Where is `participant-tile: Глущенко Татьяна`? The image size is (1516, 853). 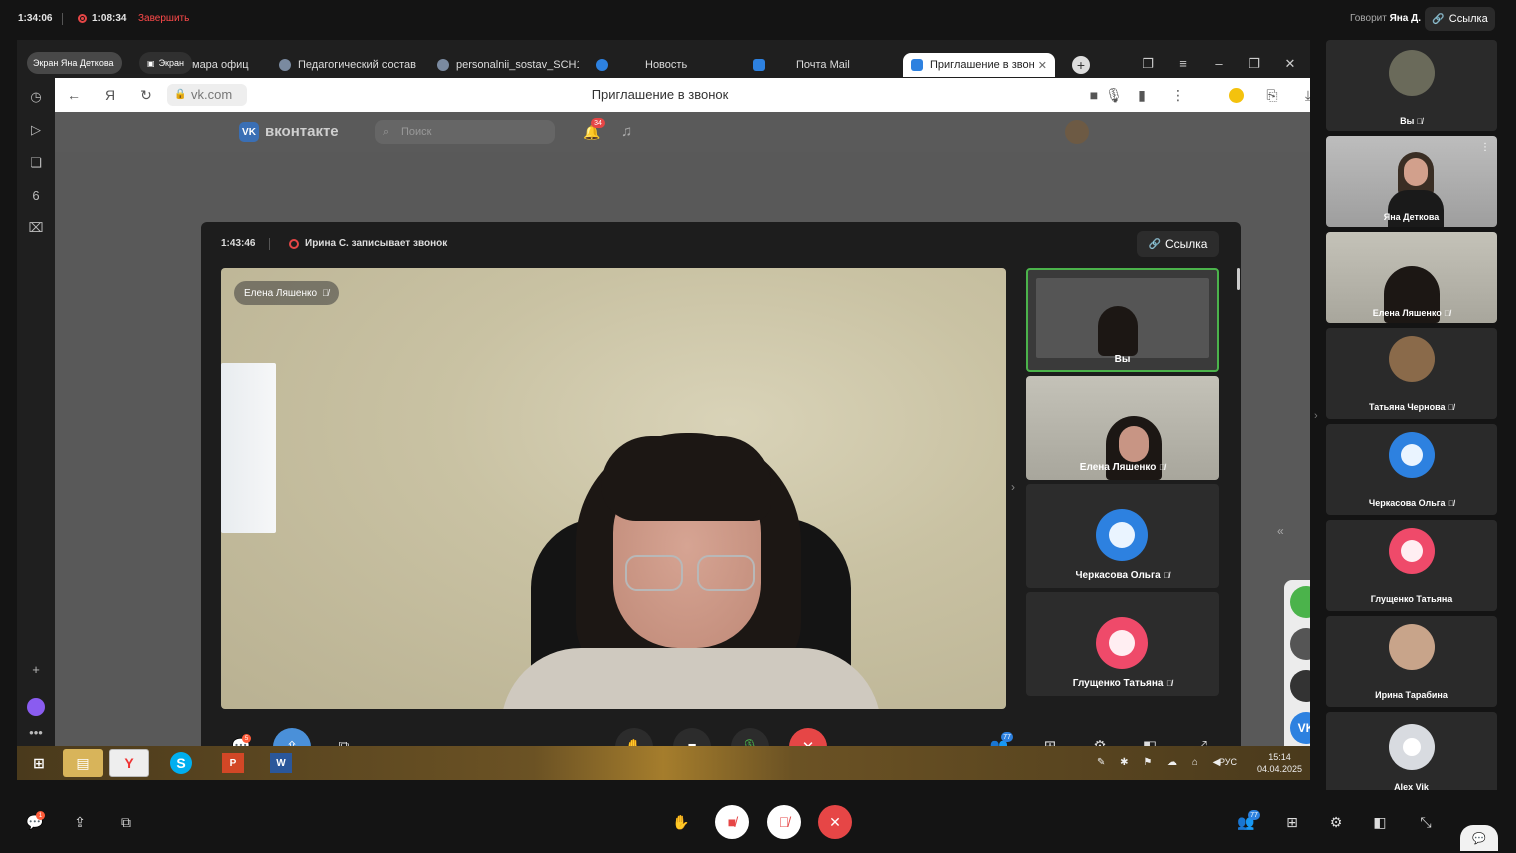 participant-tile: Глущенко Татьяна is located at coordinates (1411, 565).